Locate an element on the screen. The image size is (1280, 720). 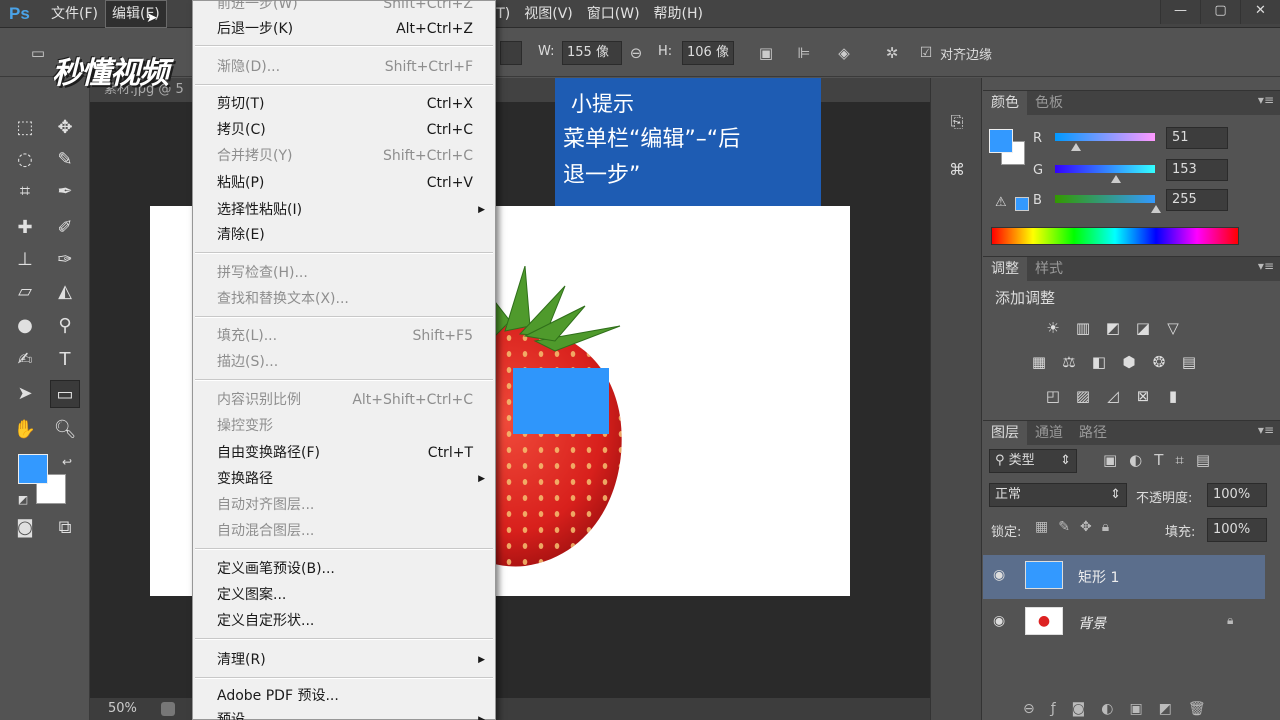
menu-item-transform-path: 变换路径 ▶ is located at coordinates (344, 479).